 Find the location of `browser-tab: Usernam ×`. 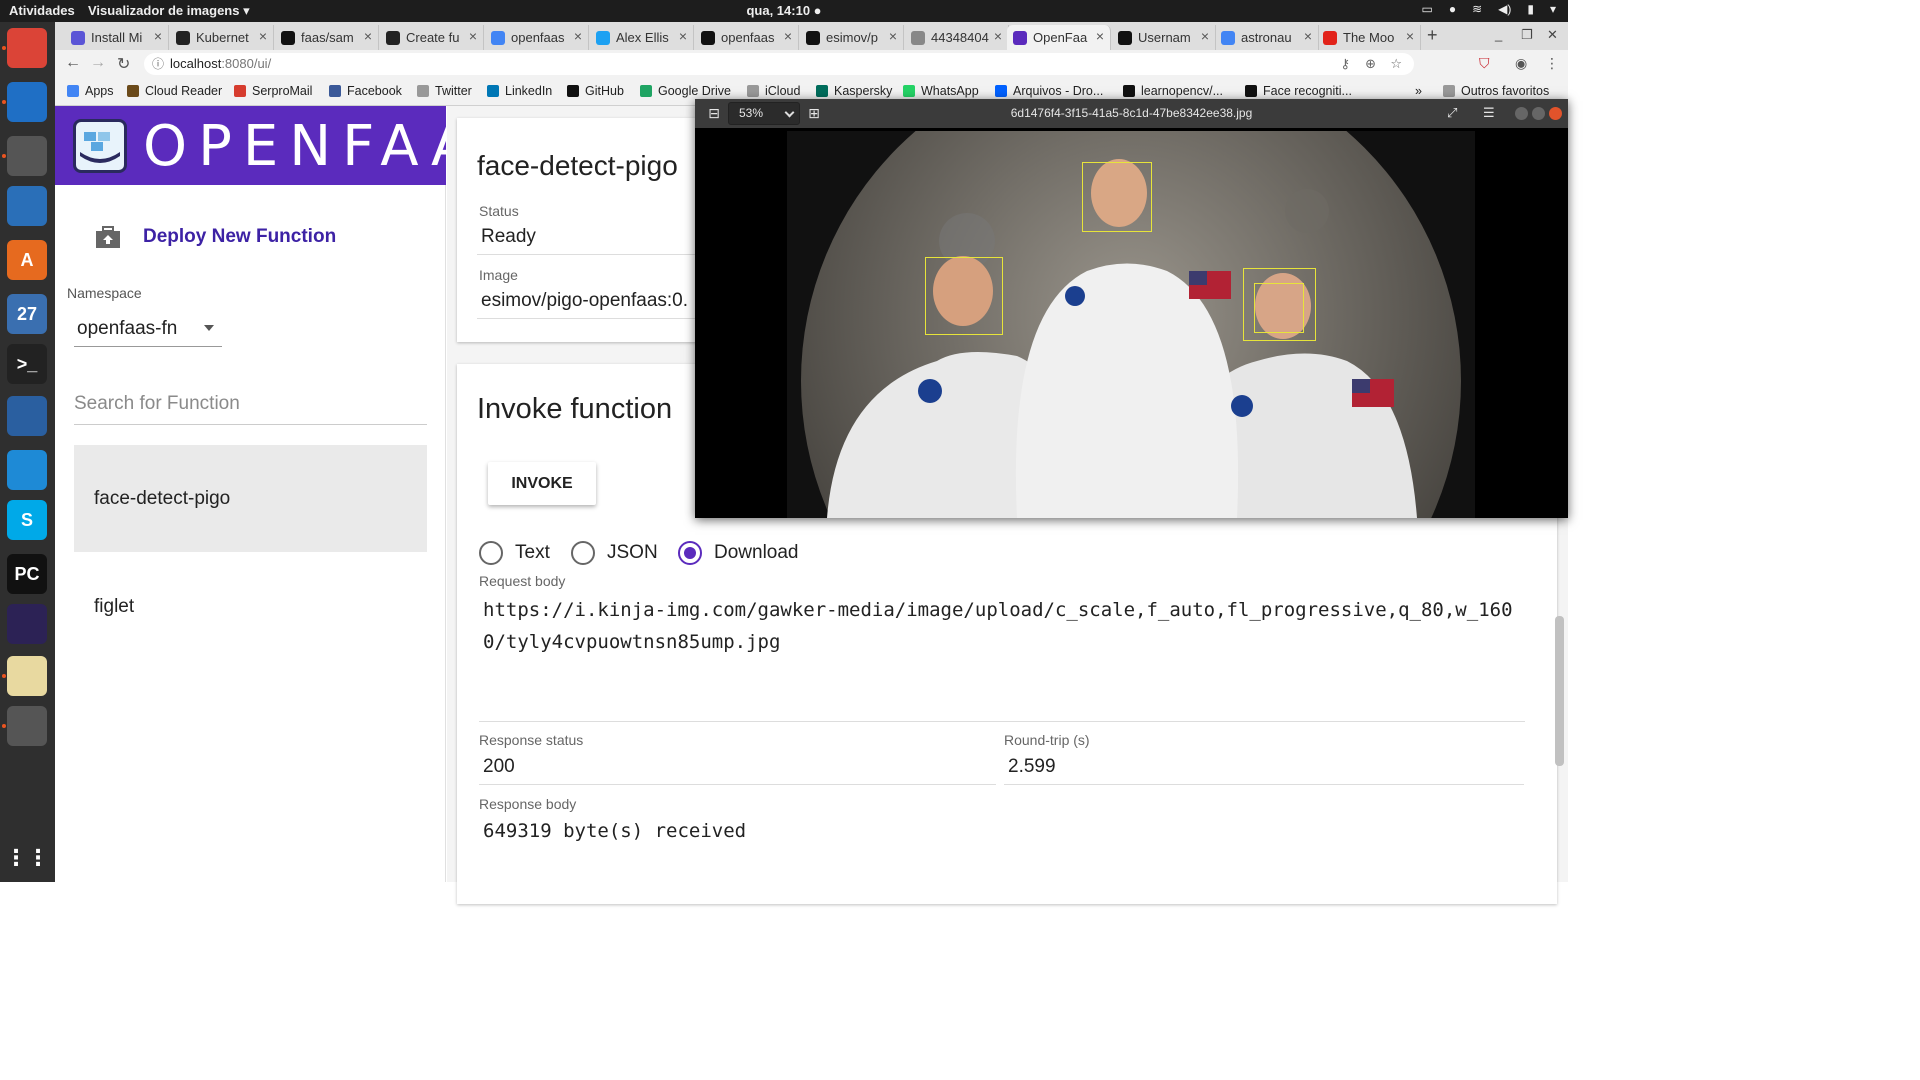

browser-tab: Usernam × is located at coordinates (1164, 37).